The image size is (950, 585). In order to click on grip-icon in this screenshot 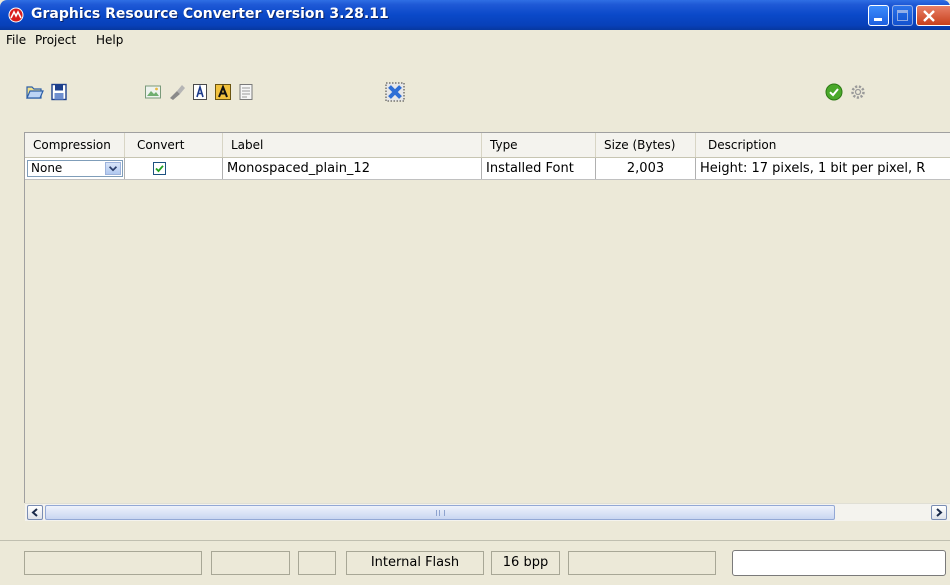, I will do `click(440, 513)`.